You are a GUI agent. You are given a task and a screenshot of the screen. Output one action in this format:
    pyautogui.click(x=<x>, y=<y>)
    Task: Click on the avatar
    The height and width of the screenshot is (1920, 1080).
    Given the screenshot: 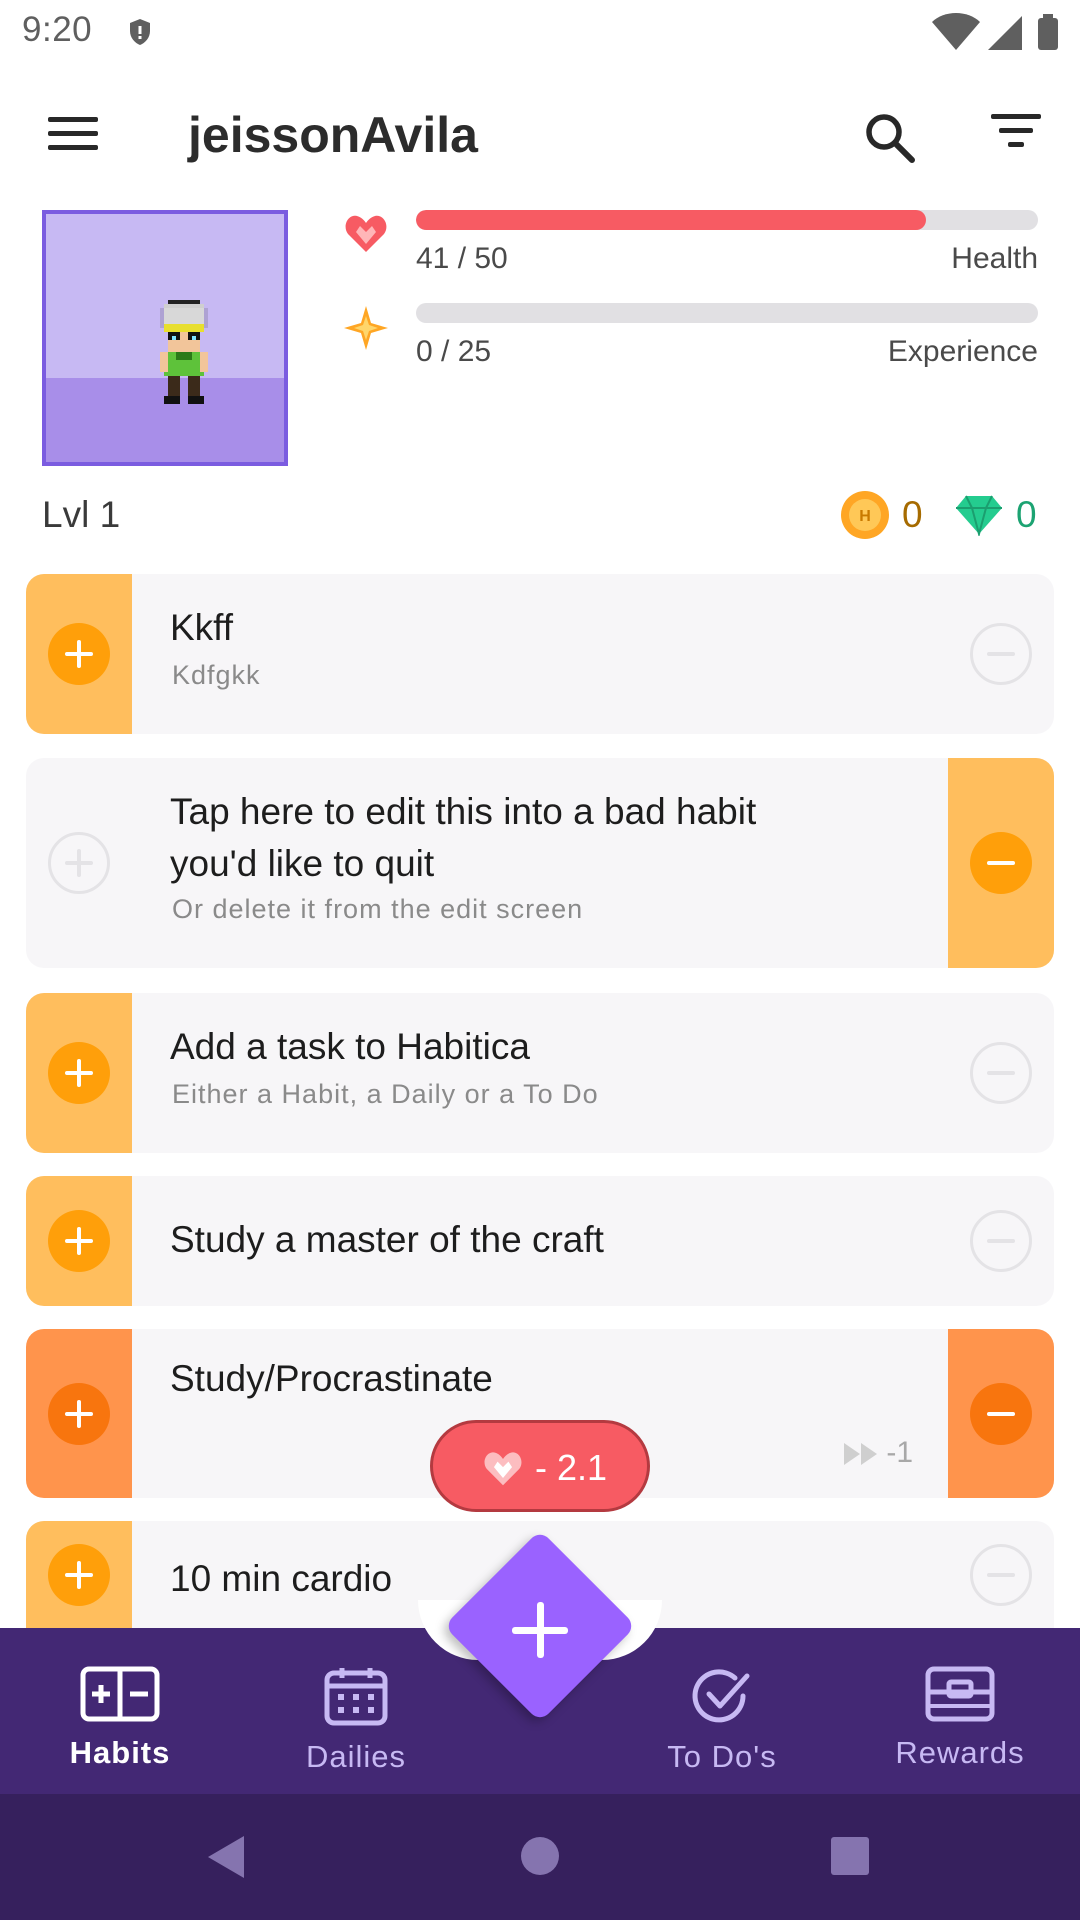 What is the action you would take?
    pyautogui.click(x=165, y=338)
    